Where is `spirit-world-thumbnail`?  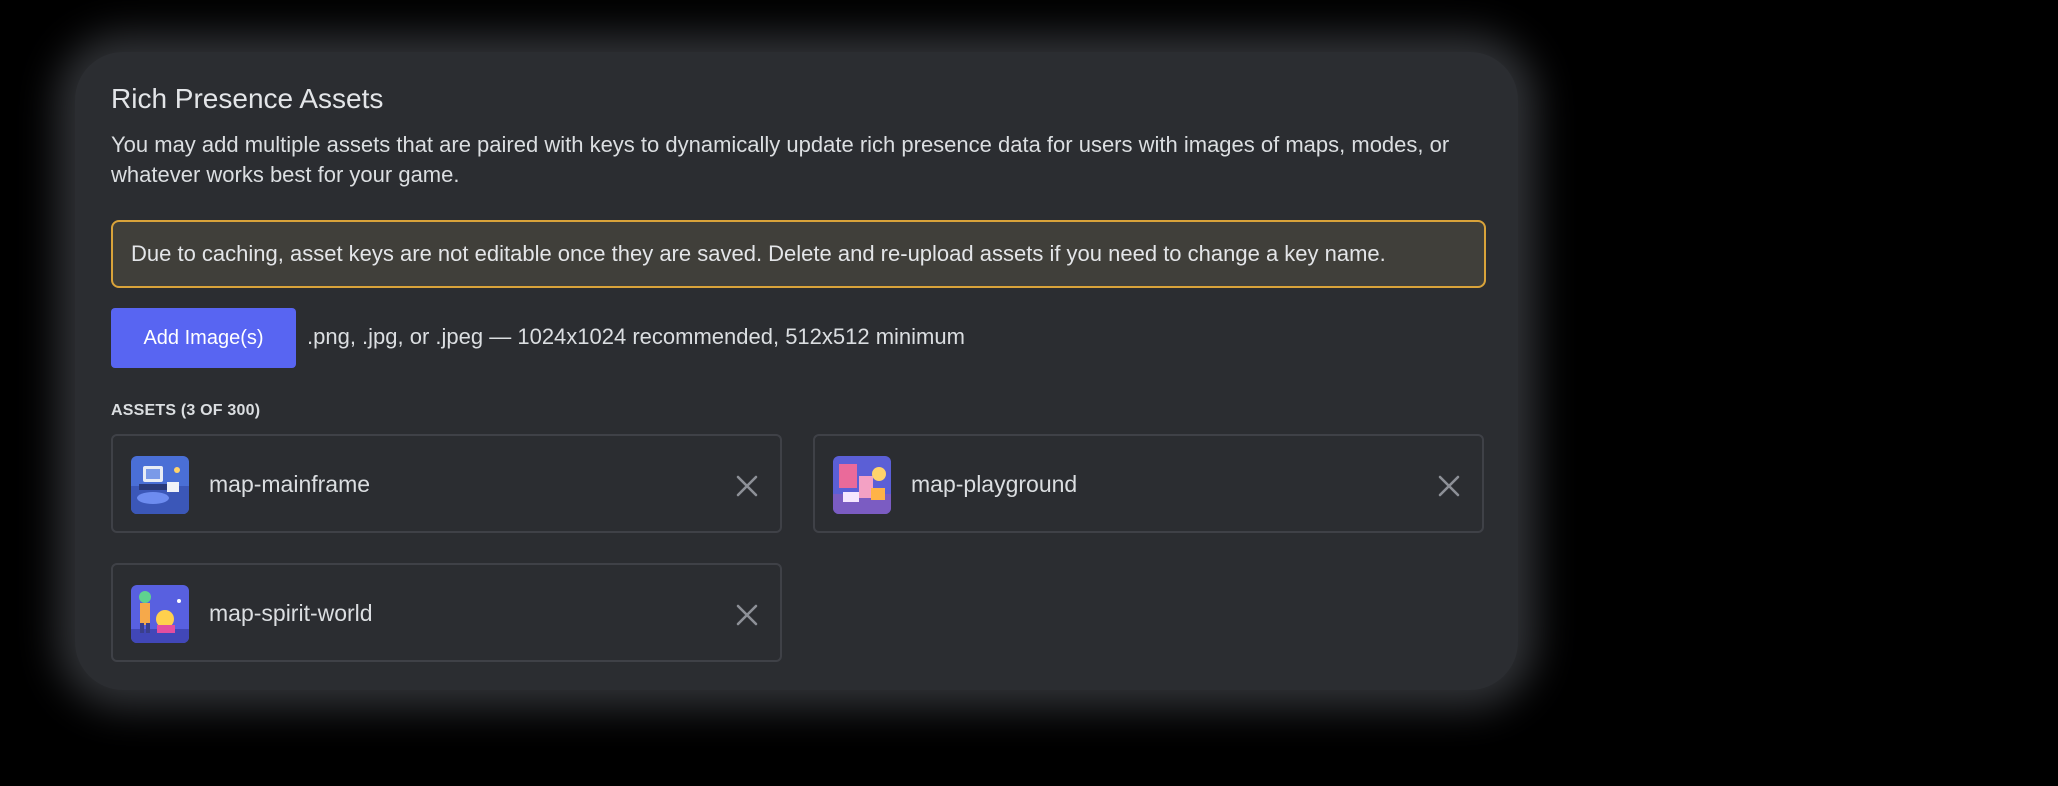
spirit-world-thumbnail is located at coordinates (160, 614).